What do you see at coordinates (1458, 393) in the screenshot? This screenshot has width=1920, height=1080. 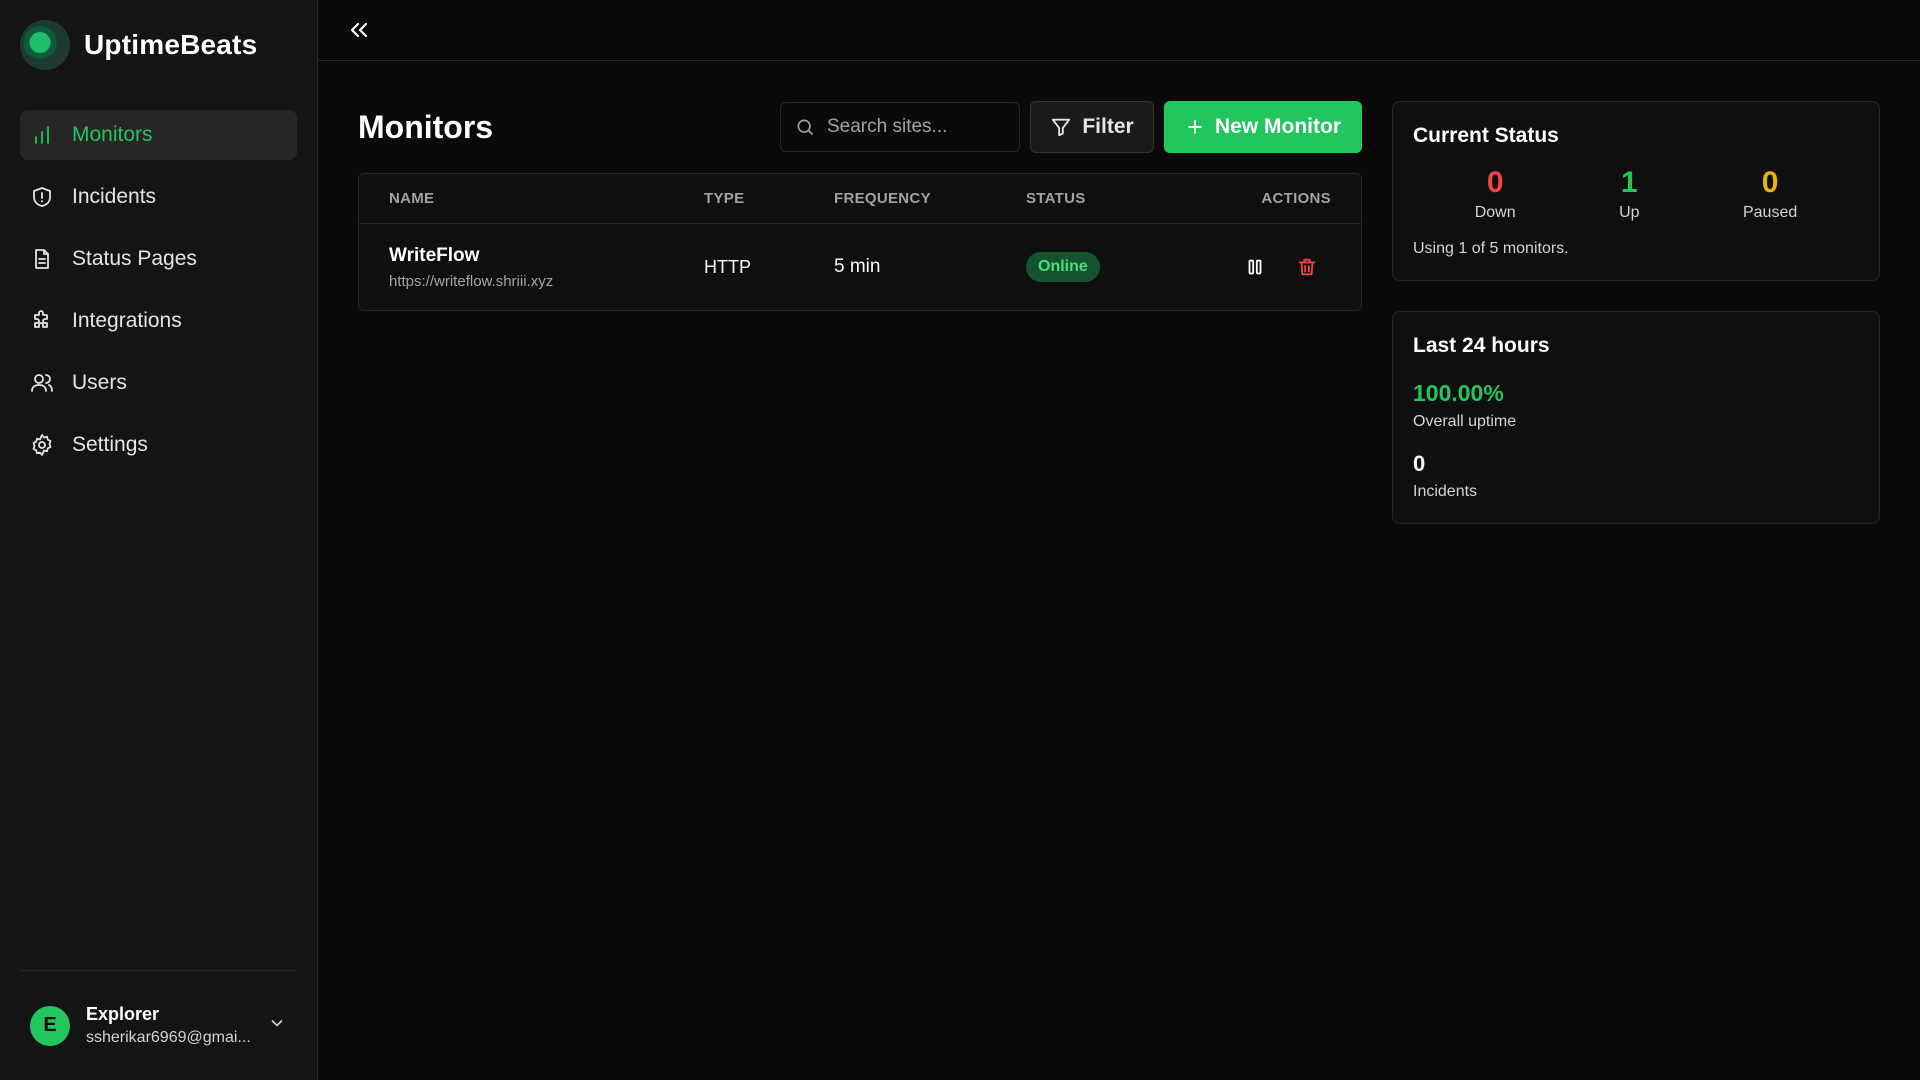 I see `uptime-value: 100.00%` at bounding box center [1458, 393].